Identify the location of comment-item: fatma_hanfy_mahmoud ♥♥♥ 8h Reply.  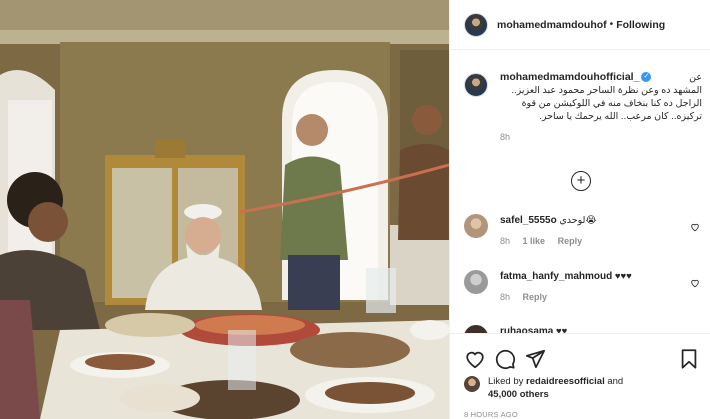
(582, 286).